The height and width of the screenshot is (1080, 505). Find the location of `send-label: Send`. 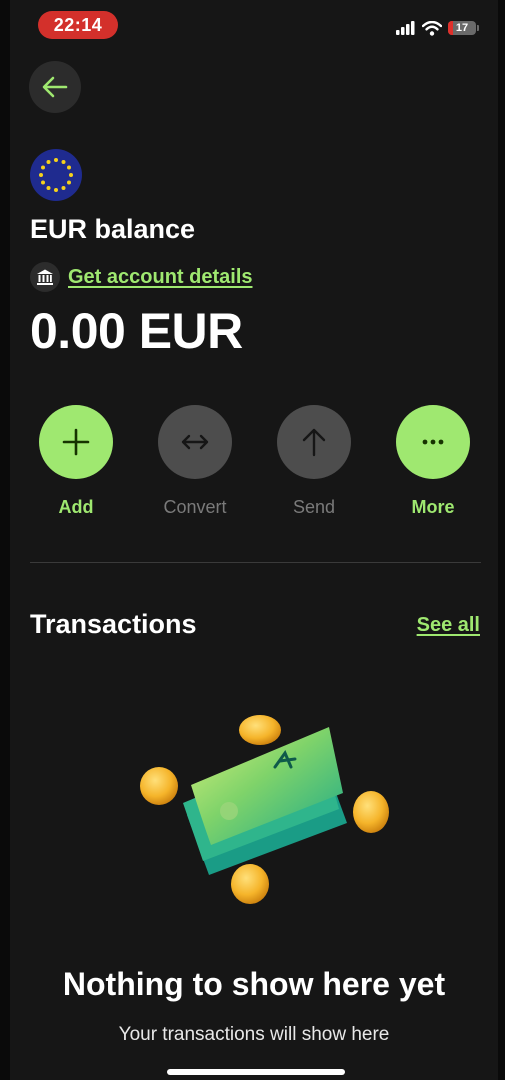

send-label: Send is located at coordinates (314, 507).